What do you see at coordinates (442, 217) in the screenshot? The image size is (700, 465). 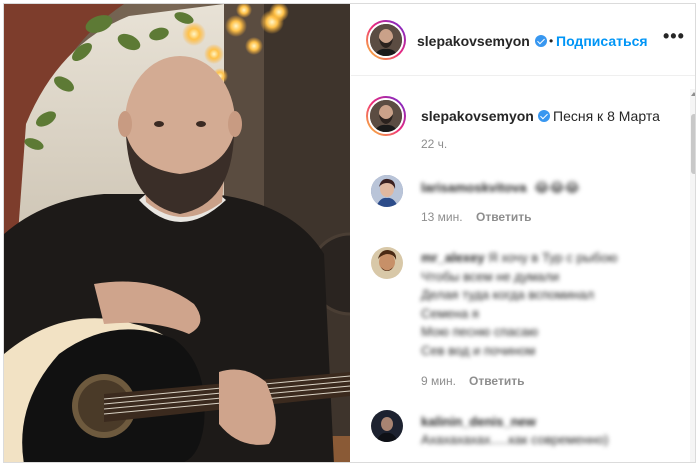 I see `comment-time: 13 мин.` at bounding box center [442, 217].